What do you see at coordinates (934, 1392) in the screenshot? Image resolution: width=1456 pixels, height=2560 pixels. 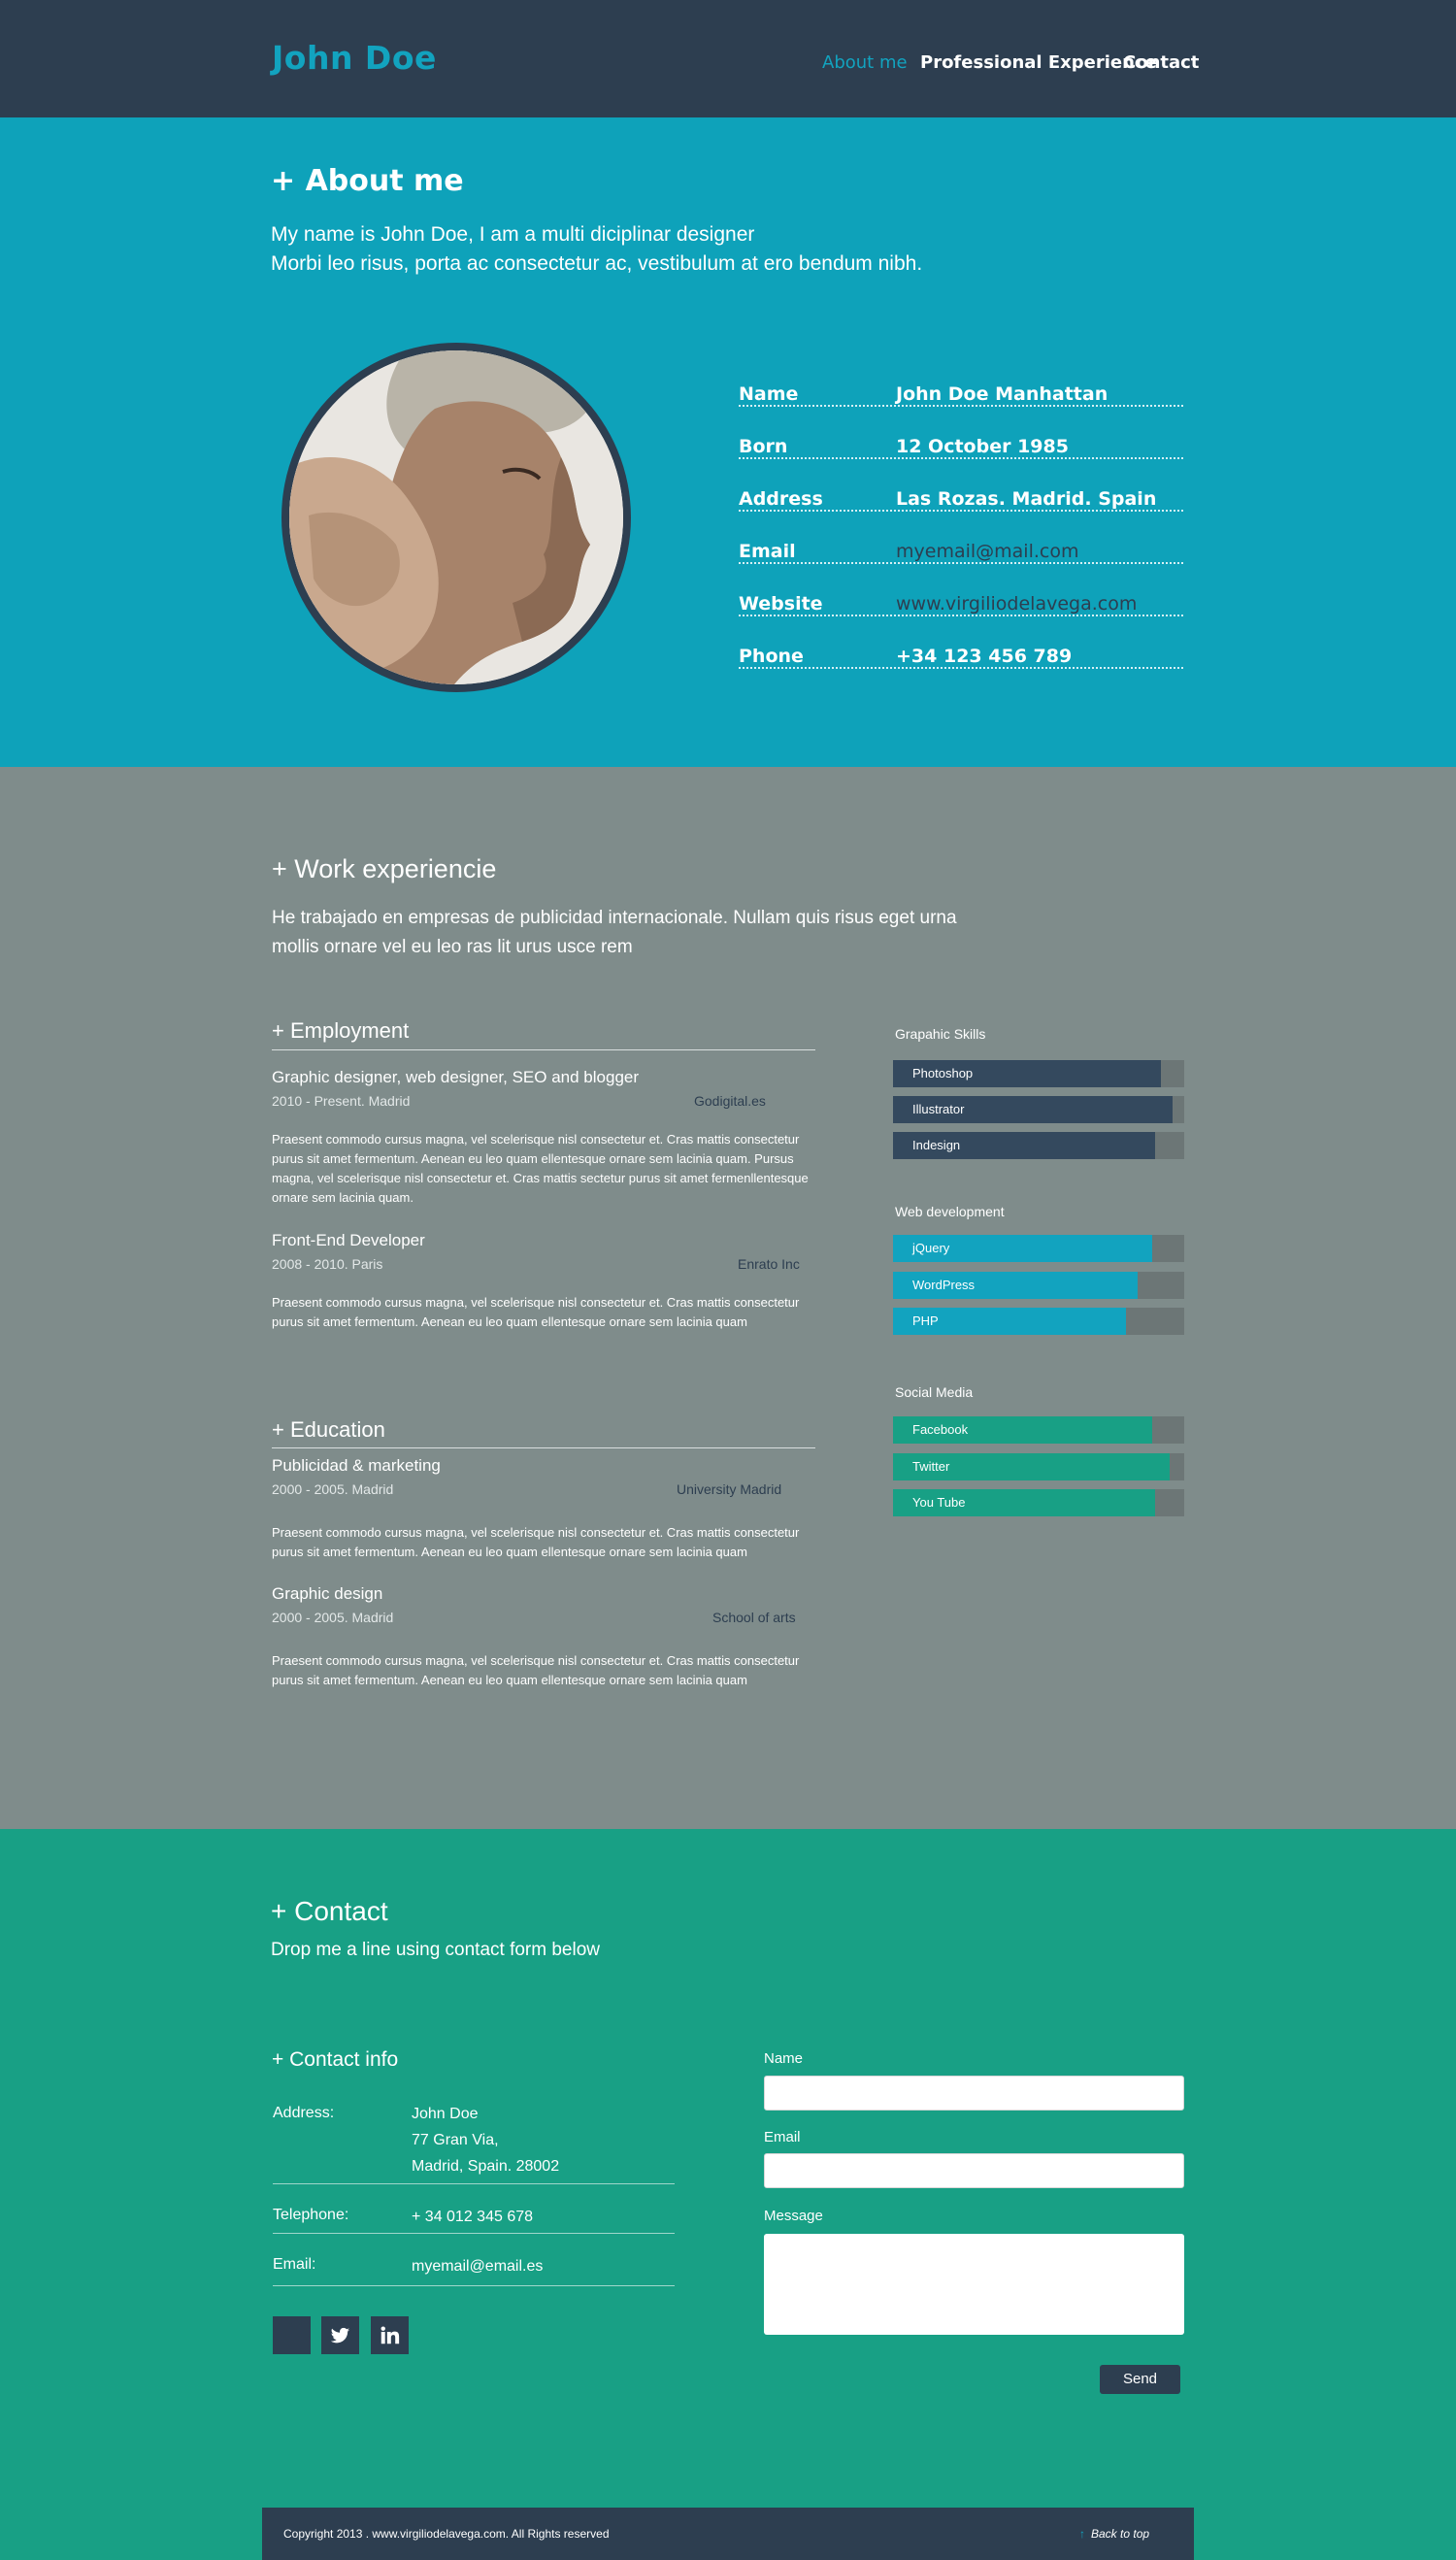 I see `skill-group-title: Social Media` at bounding box center [934, 1392].